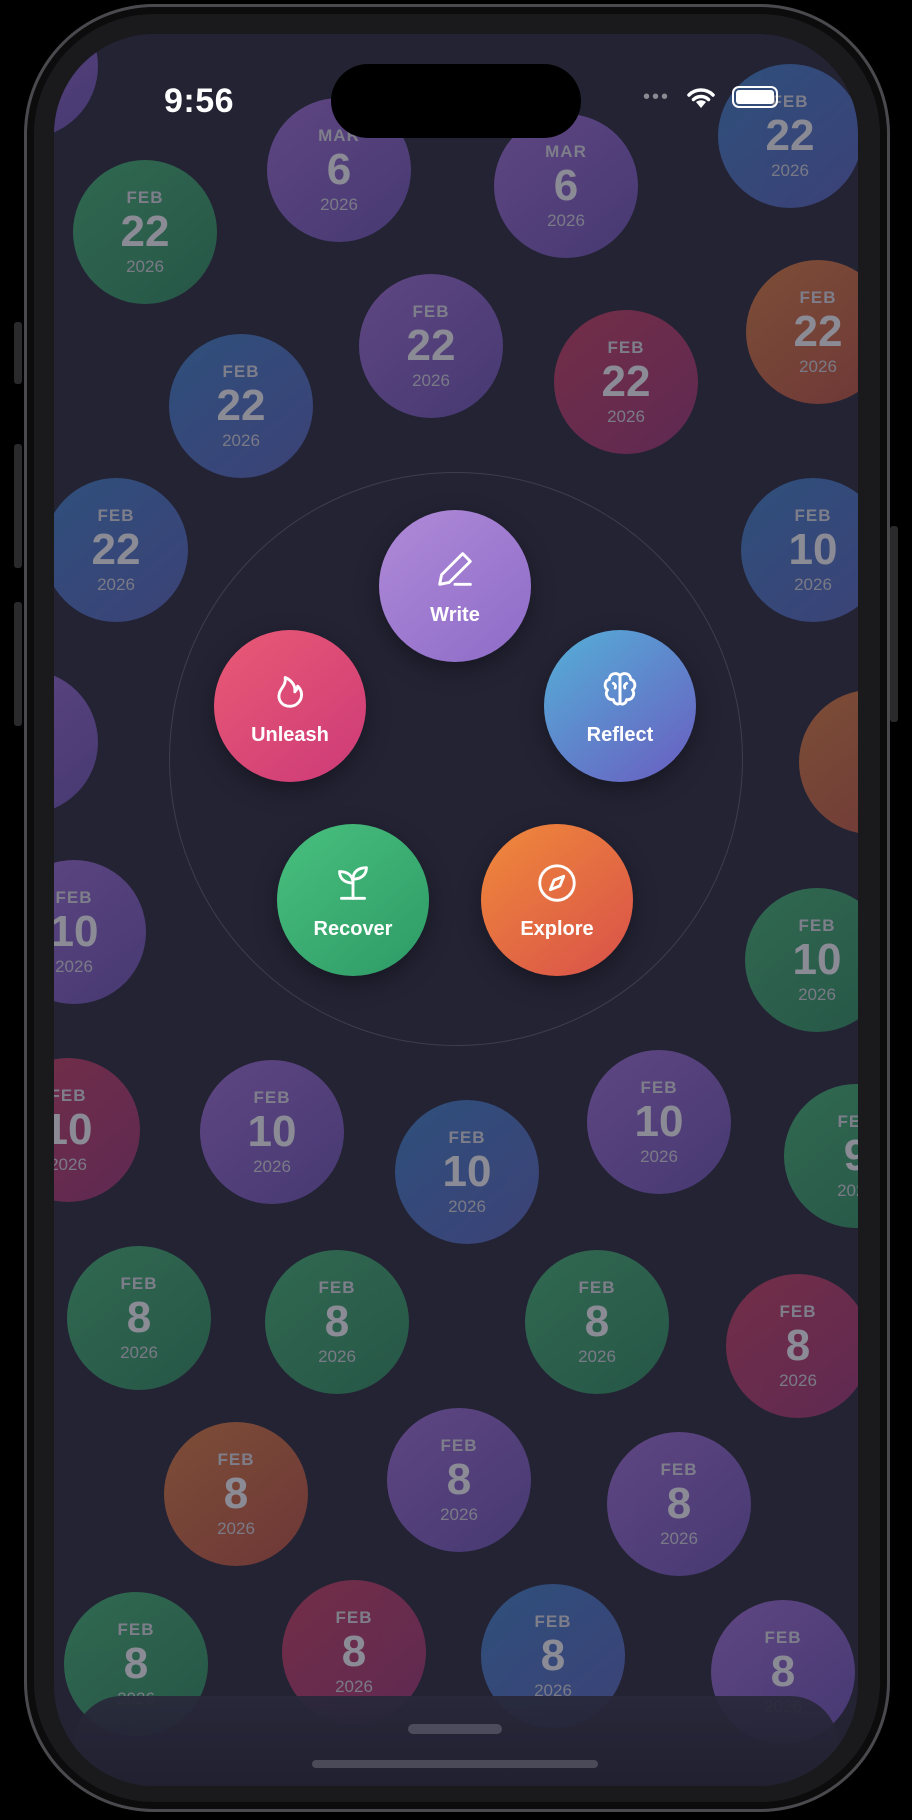  What do you see at coordinates (557, 928) in the screenshot?
I see `explore-label: Explore` at bounding box center [557, 928].